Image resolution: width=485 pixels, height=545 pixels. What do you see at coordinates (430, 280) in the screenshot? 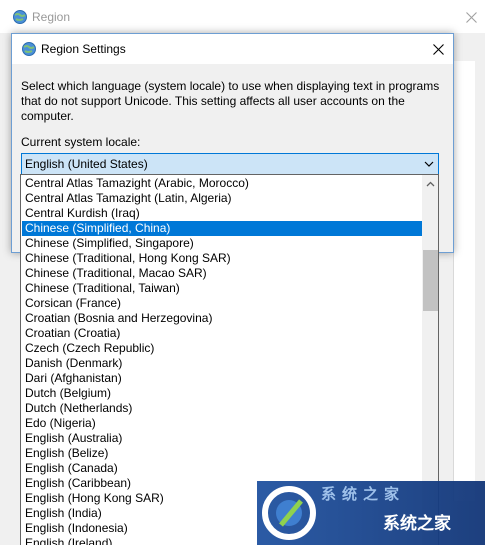
I see `scroll-thumb` at bounding box center [430, 280].